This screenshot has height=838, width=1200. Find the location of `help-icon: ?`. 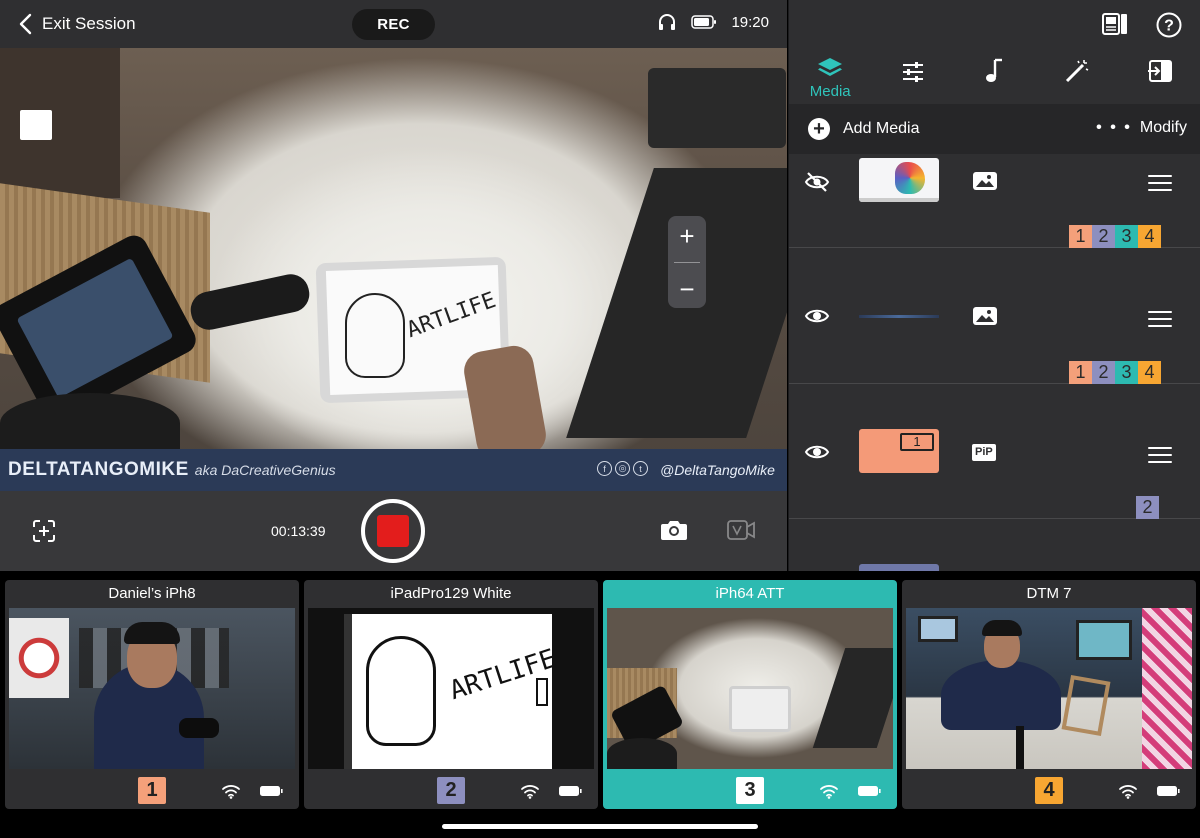

help-icon: ? is located at coordinates (1169, 25).